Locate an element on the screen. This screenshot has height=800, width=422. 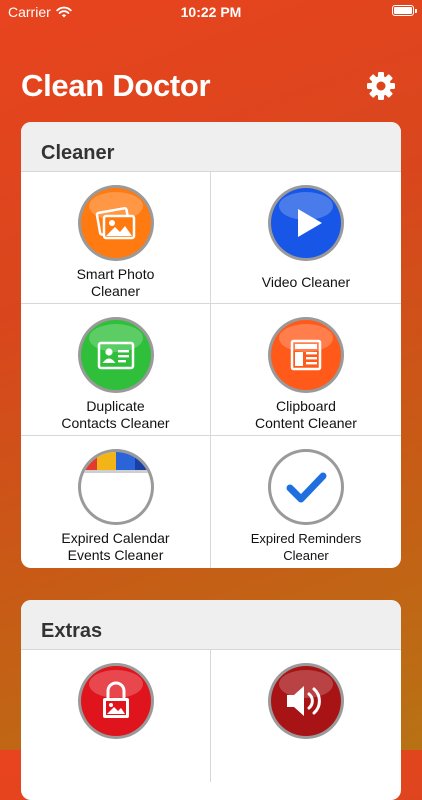
clipboard-icon is located at coordinates (306, 355).